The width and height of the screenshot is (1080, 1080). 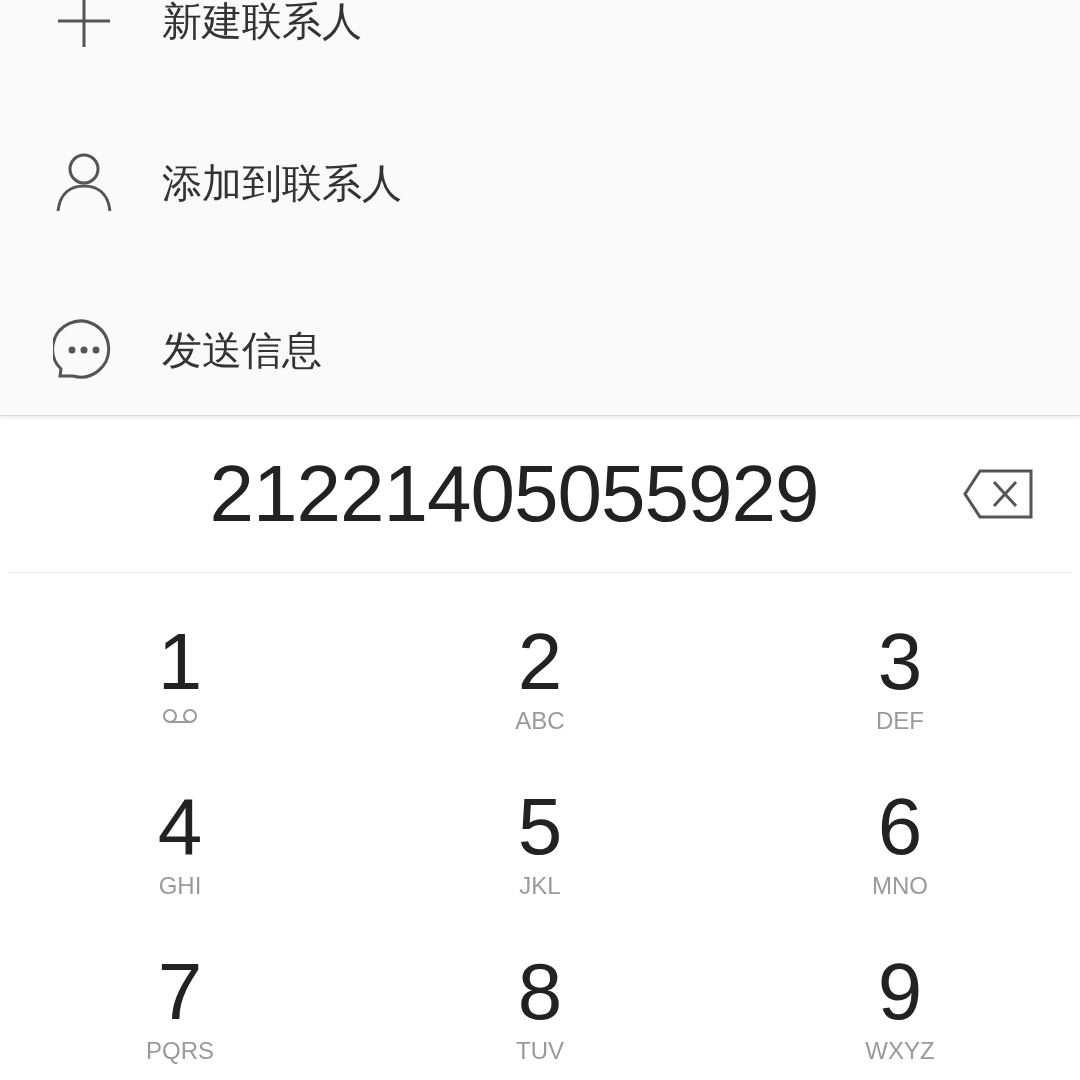 I want to click on dial-key: 2 ABC, so click(x=540, y=677).